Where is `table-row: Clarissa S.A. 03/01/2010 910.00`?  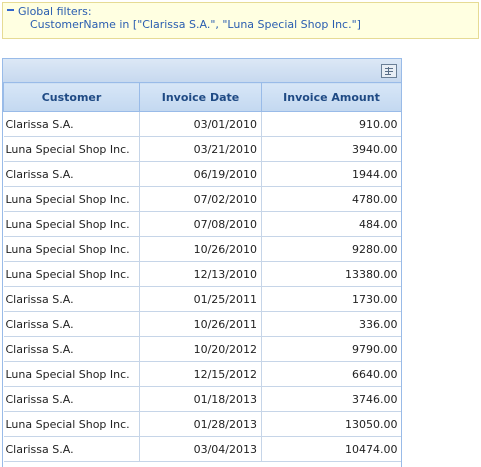 table-row: Clarissa S.A. 03/01/2010 910.00 is located at coordinates (202, 124).